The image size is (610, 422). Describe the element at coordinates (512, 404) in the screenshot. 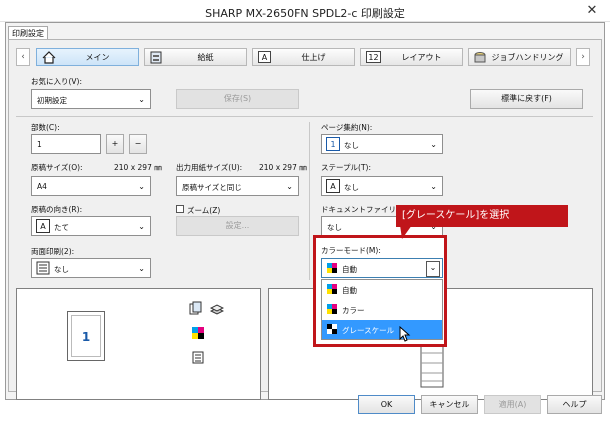

I see `apply-button: 適用(A)` at that location.